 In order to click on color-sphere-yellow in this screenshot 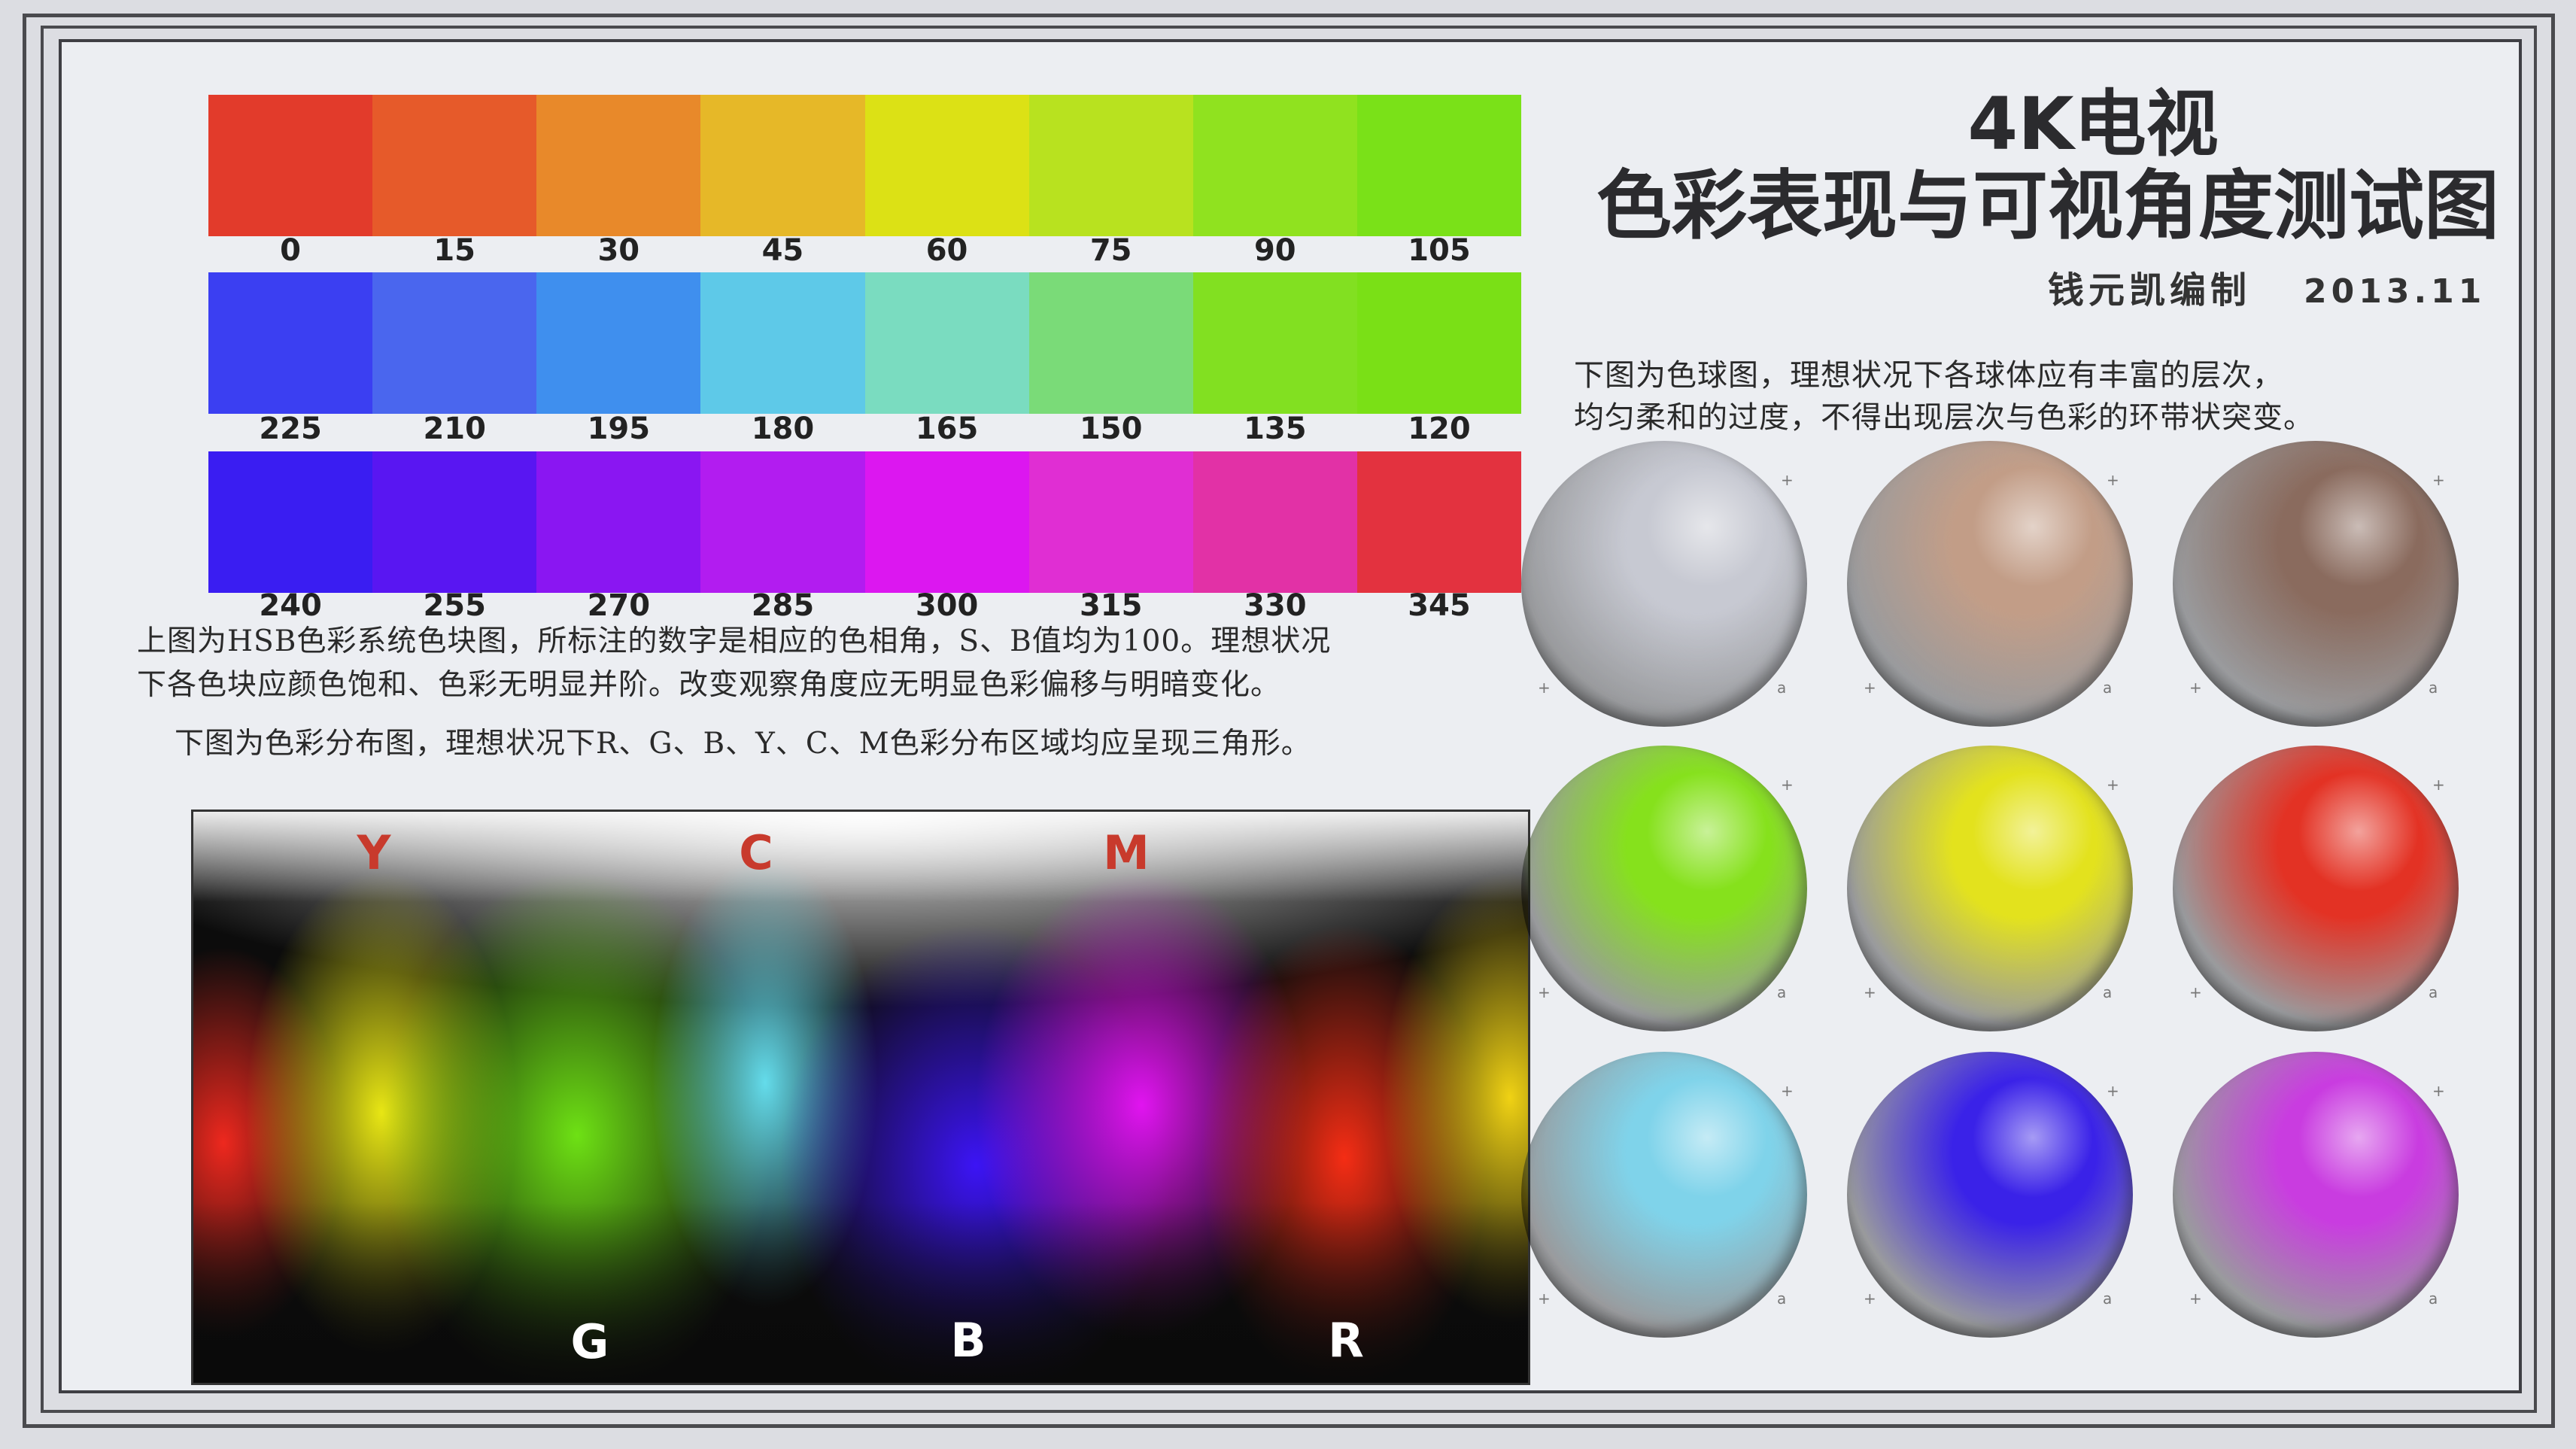, I will do `click(1990, 889)`.